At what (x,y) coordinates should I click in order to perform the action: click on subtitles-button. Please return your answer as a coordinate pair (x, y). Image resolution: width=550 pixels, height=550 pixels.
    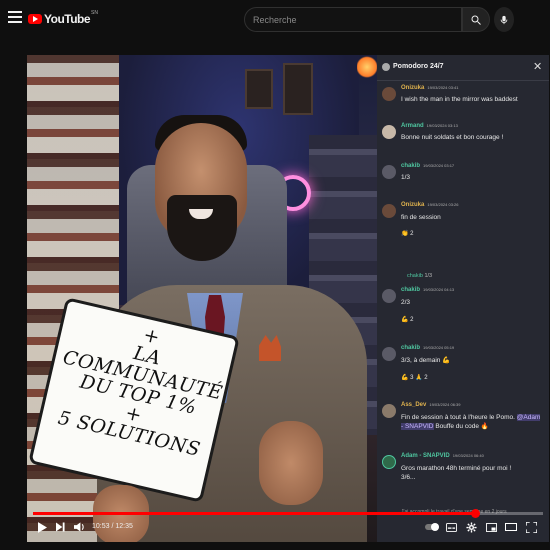
    Looking at the image, I should click on (451, 527).